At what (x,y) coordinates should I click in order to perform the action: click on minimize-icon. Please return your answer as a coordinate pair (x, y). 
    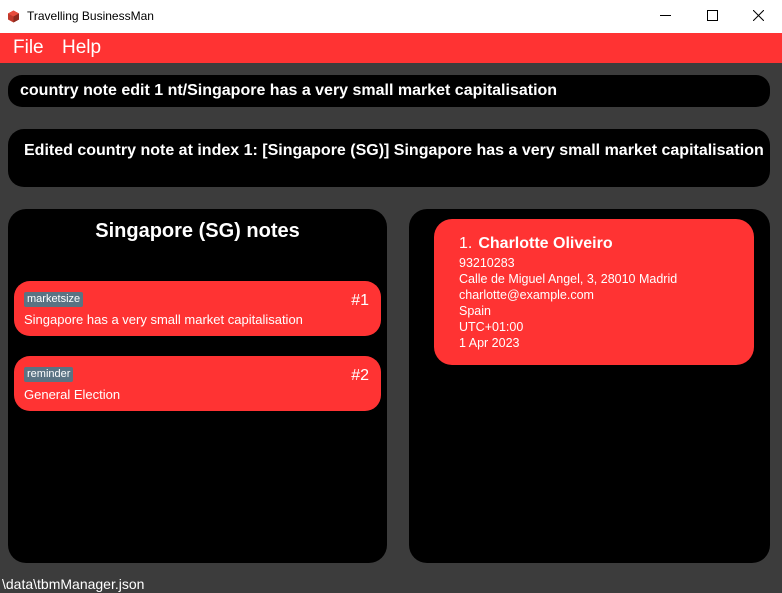
    Looking at the image, I should click on (665, 17).